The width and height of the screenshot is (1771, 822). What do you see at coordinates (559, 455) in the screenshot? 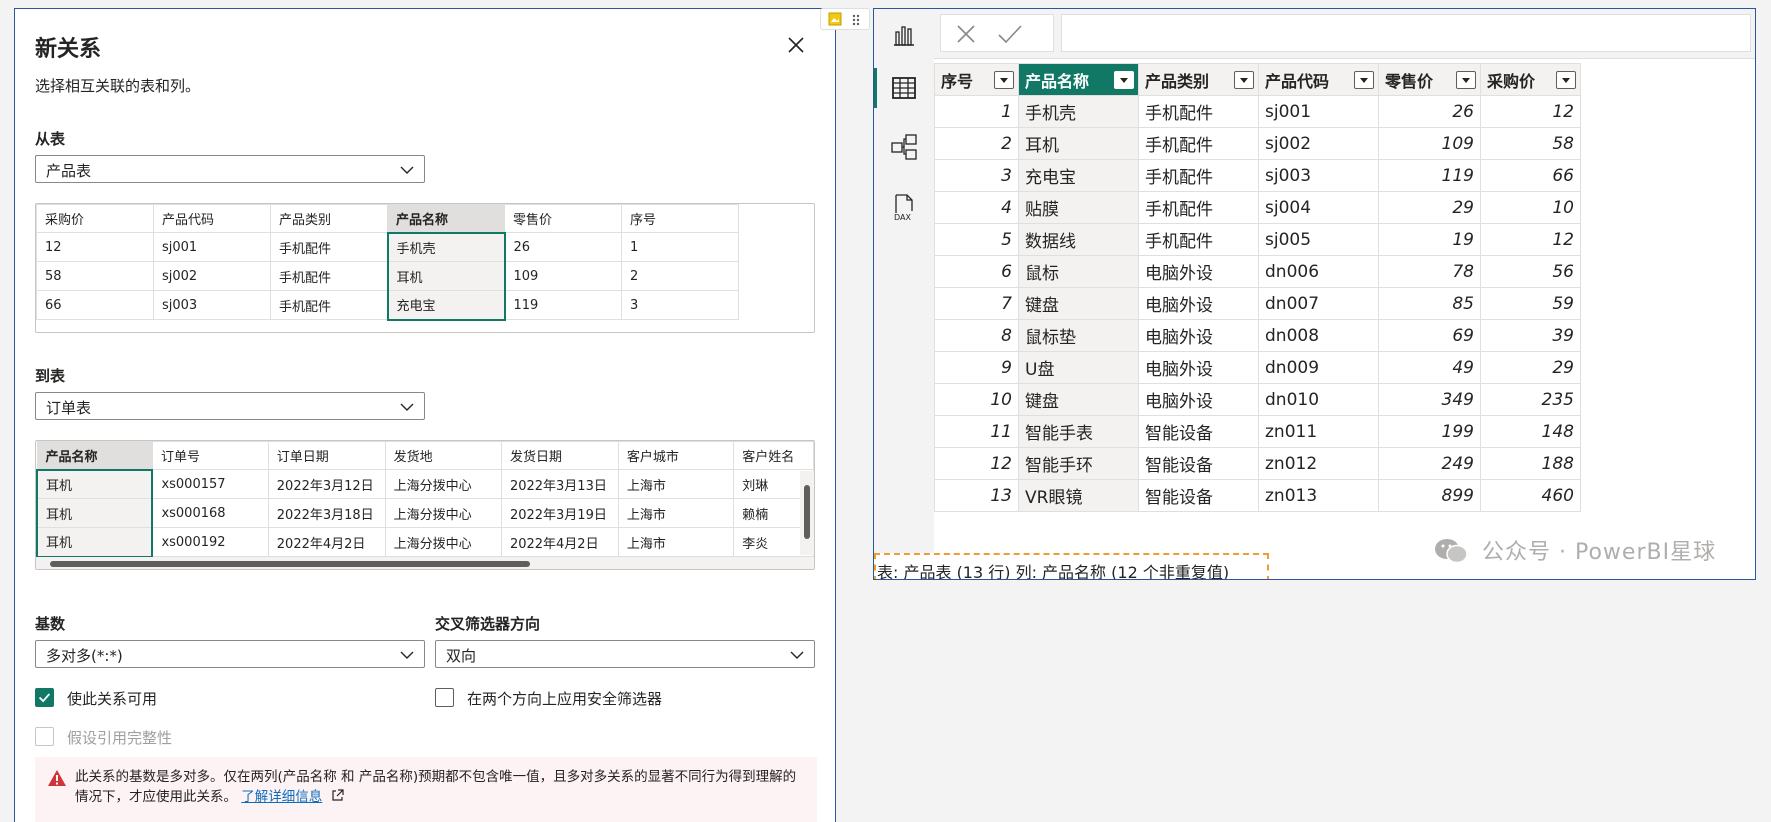
I see `to-table-column-header: 发货日期` at bounding box center [559, 455].